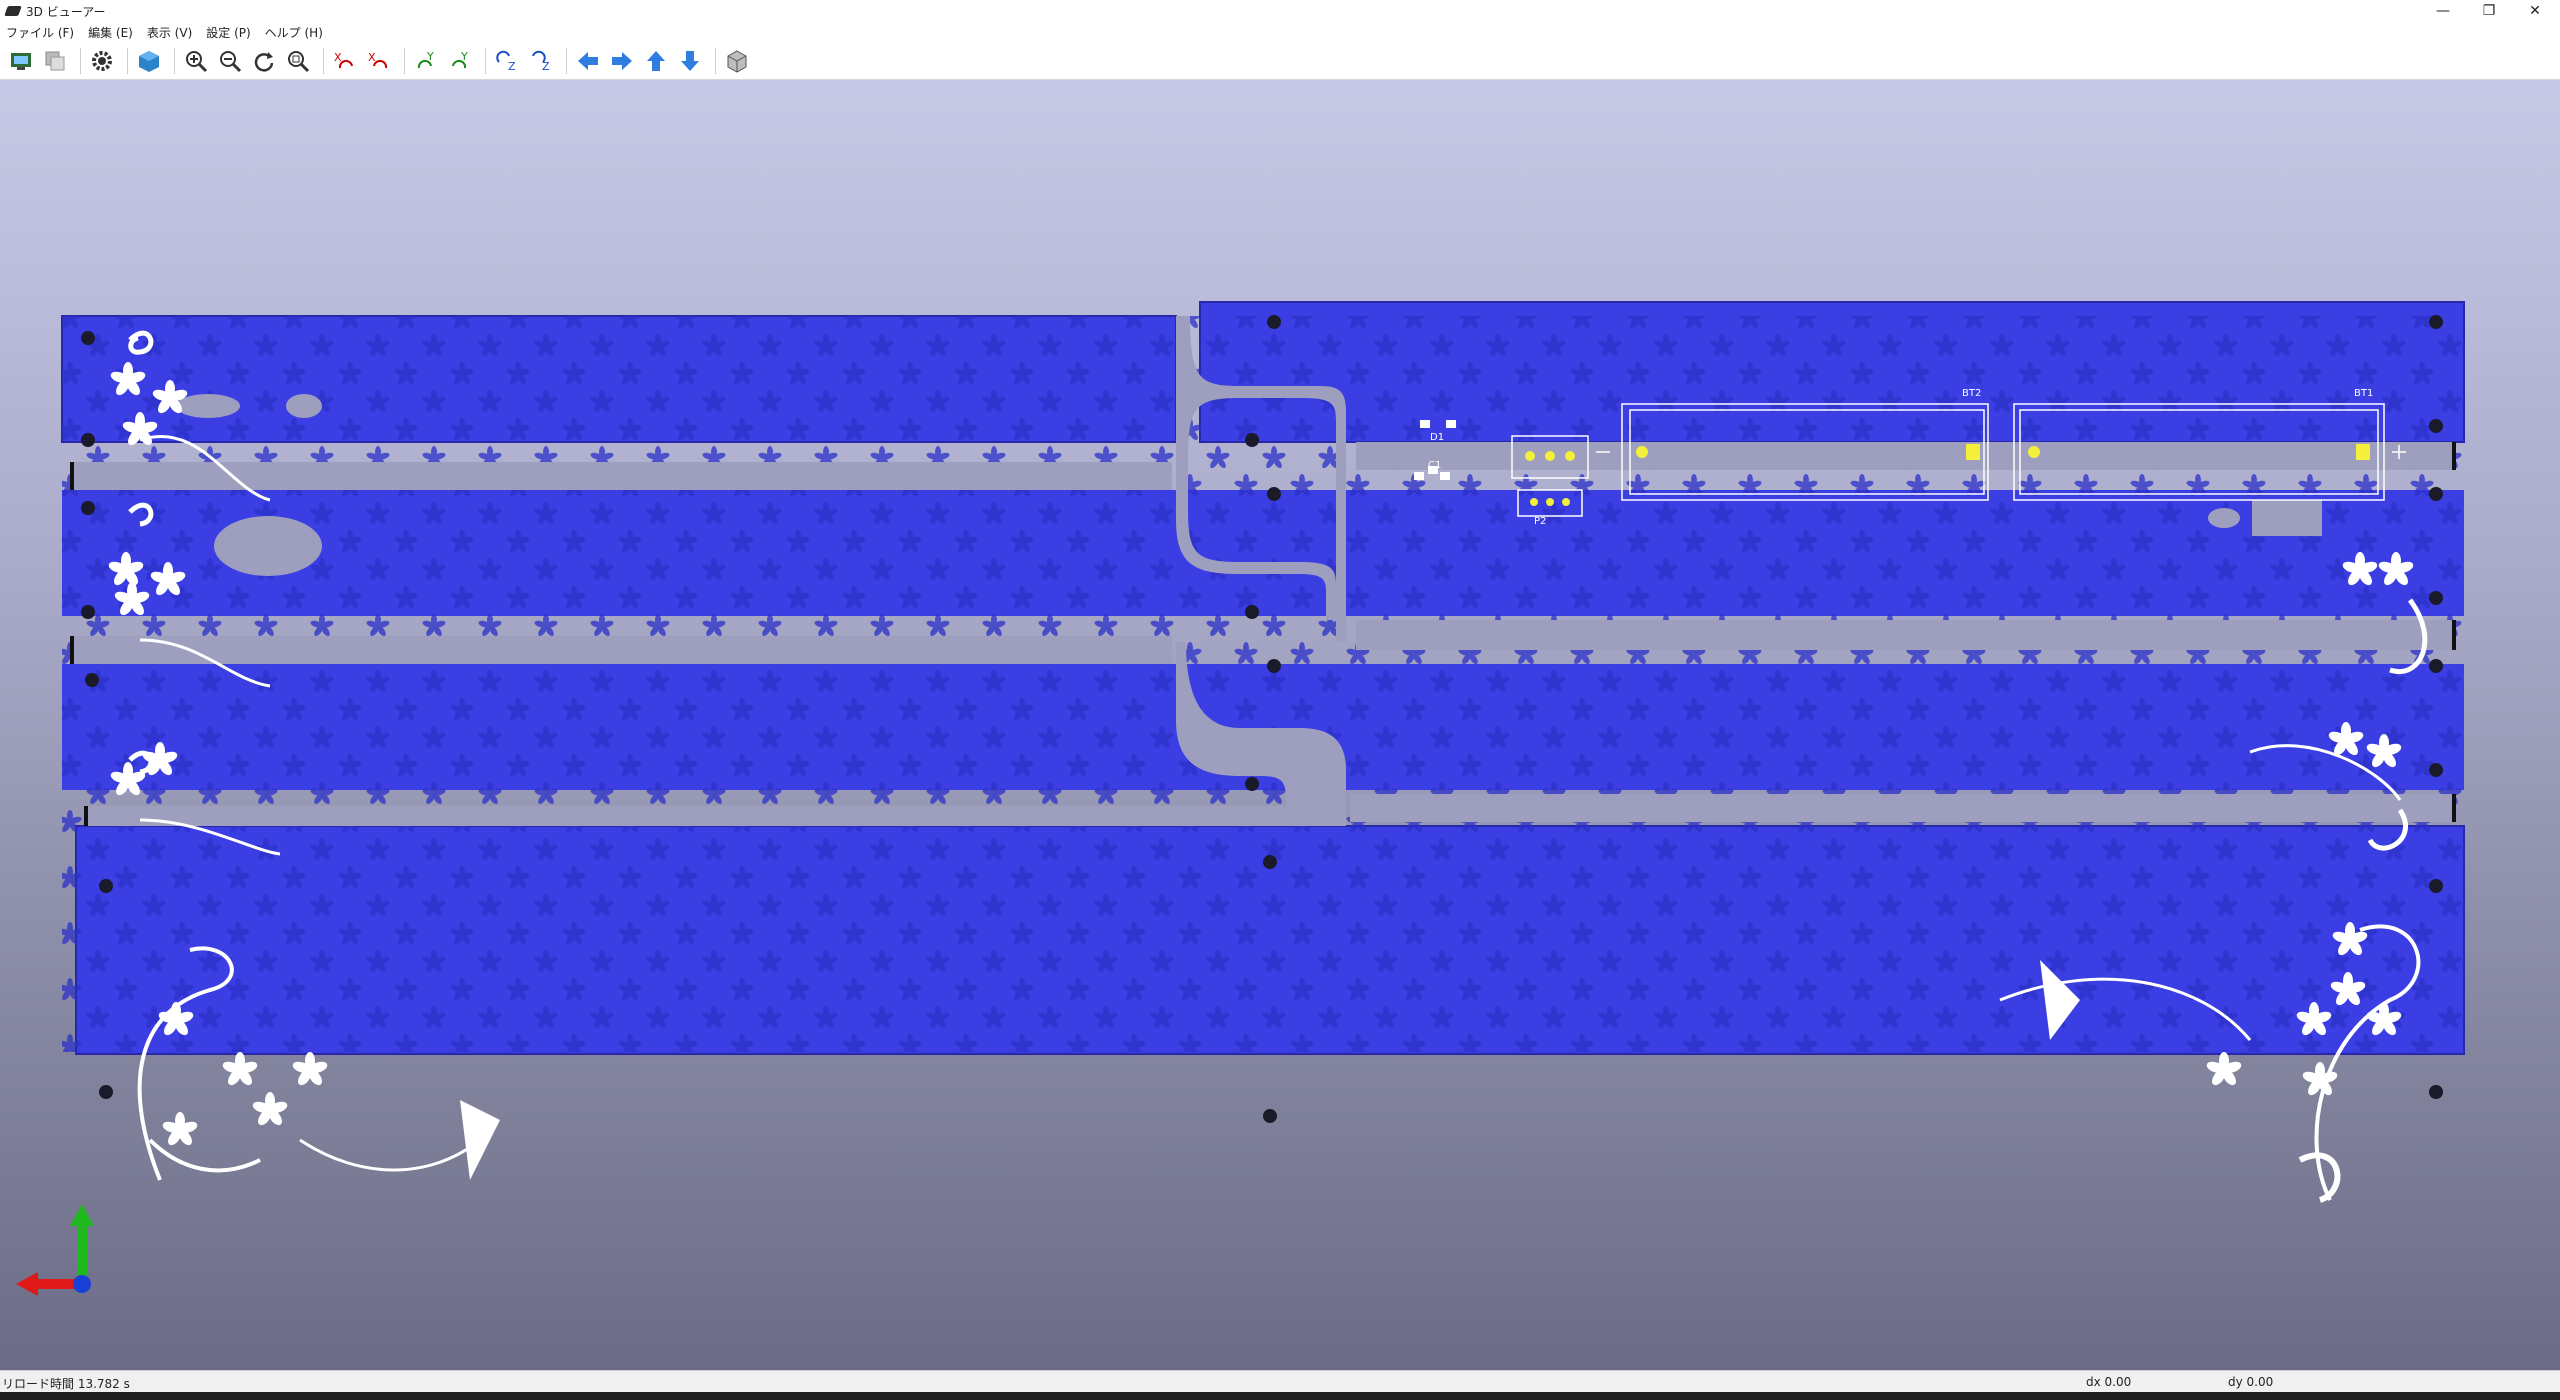 This screenshot has height=1400, width=2560. Describe the element at coordinates (1280, 32) in the screenshot. I see `menu-bar: ファイル (F) 編集 (E) 表示 (V) 設定 (P) ヘルプ (H)` at that location.